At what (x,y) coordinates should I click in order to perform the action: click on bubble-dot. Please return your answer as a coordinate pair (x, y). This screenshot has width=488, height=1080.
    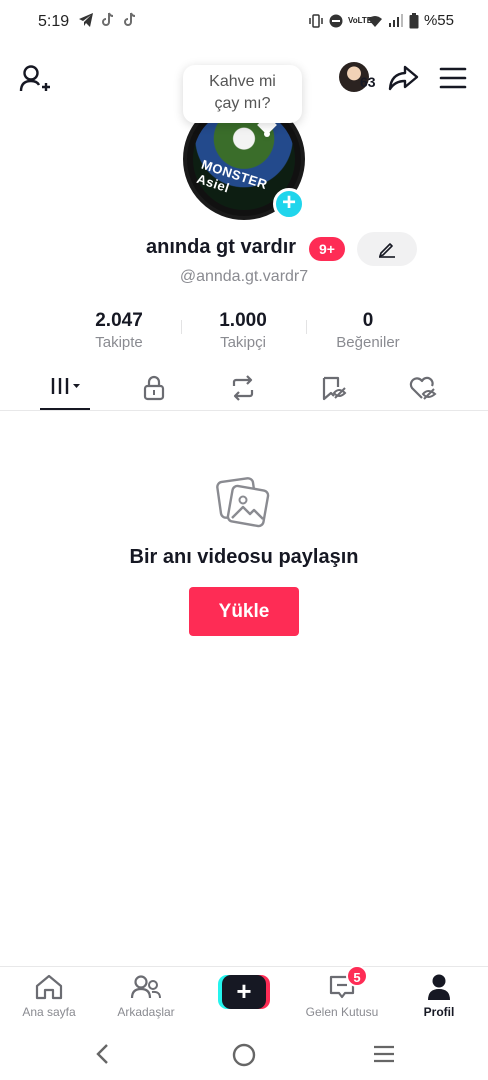
    Looking at the image, I should click on (267, 134).